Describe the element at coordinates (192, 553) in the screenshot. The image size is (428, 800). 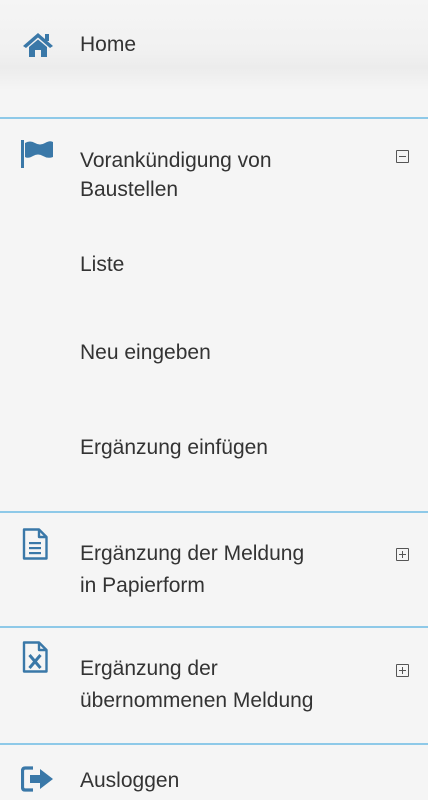
I see `sidebar-item-label: Ergänzung der Meldung` at that location.